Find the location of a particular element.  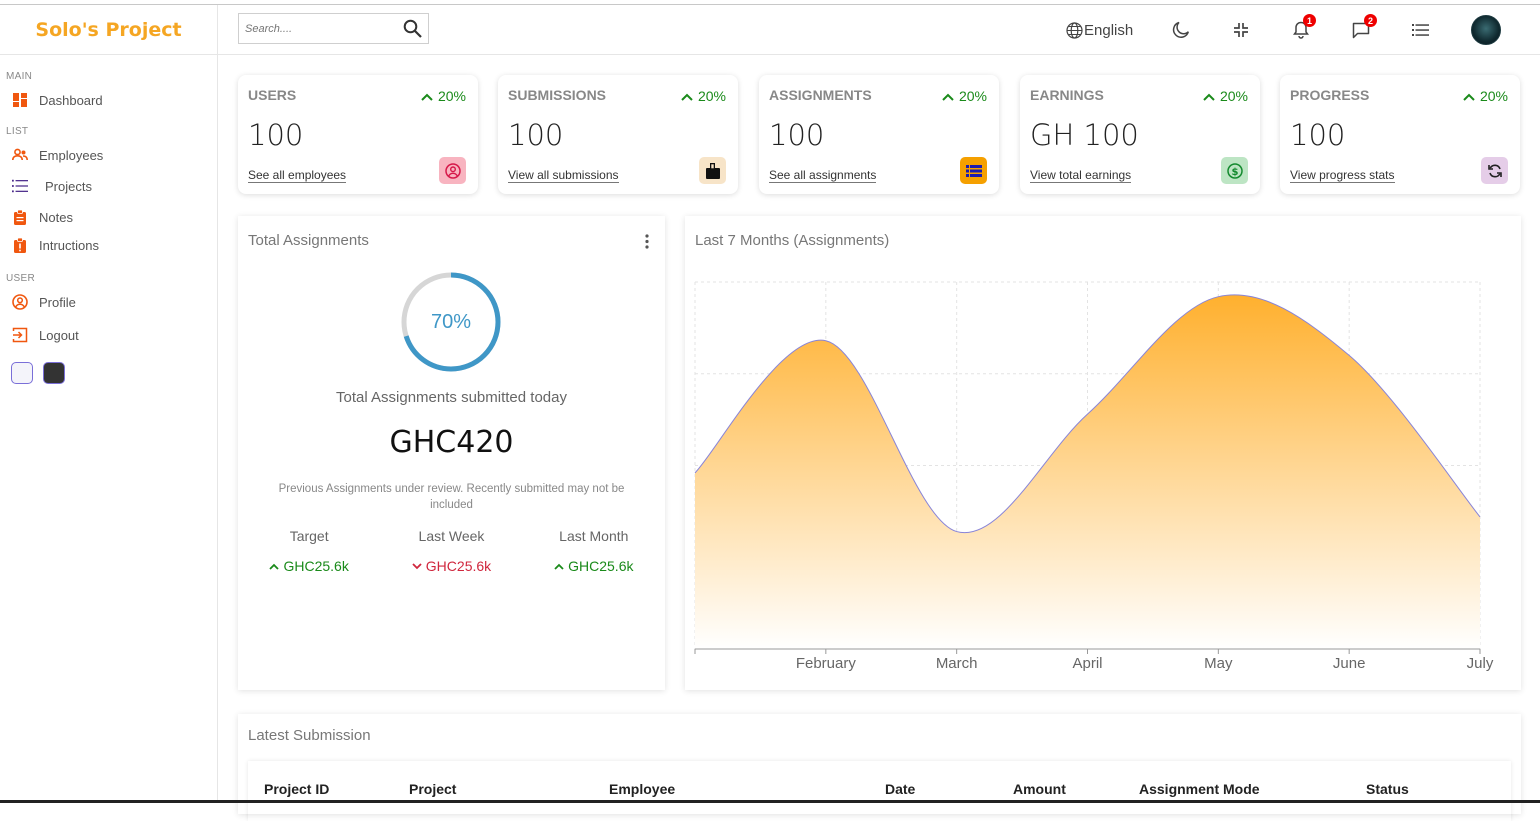

stat-target: GHC25.6k is located at coordinates (309, 566).